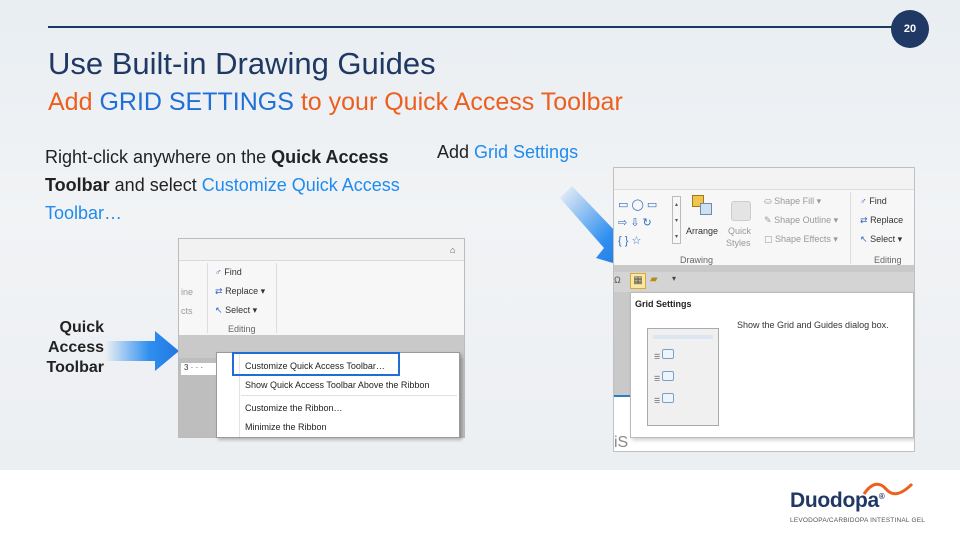 The height and width of the screenshot is (540, 960). What do you see at coordinates (768, 201) in the screenshot?
I see `paint-bucket-icon: ⛀` at bounding box center [768, 201].